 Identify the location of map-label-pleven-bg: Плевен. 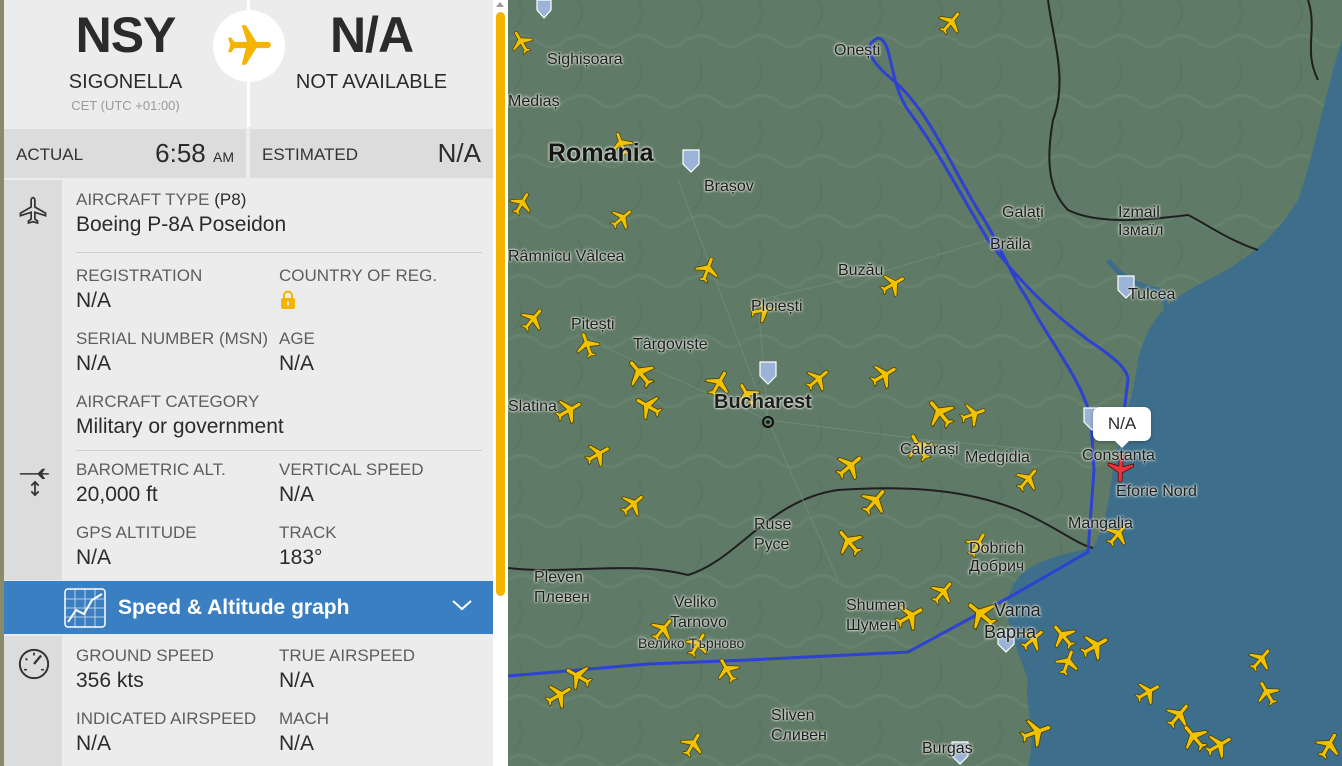
(562, 597).